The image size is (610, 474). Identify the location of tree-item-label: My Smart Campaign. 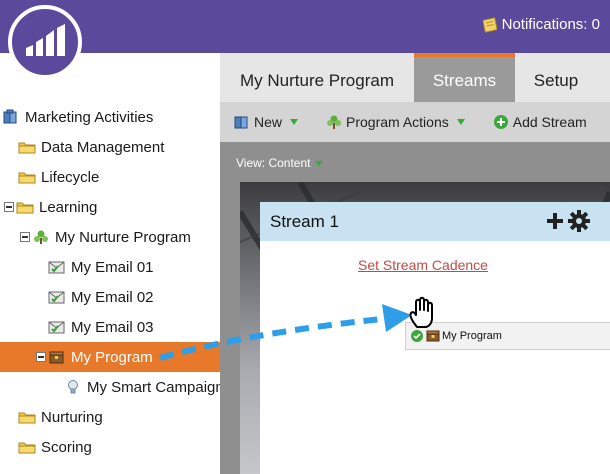
(155, 387).